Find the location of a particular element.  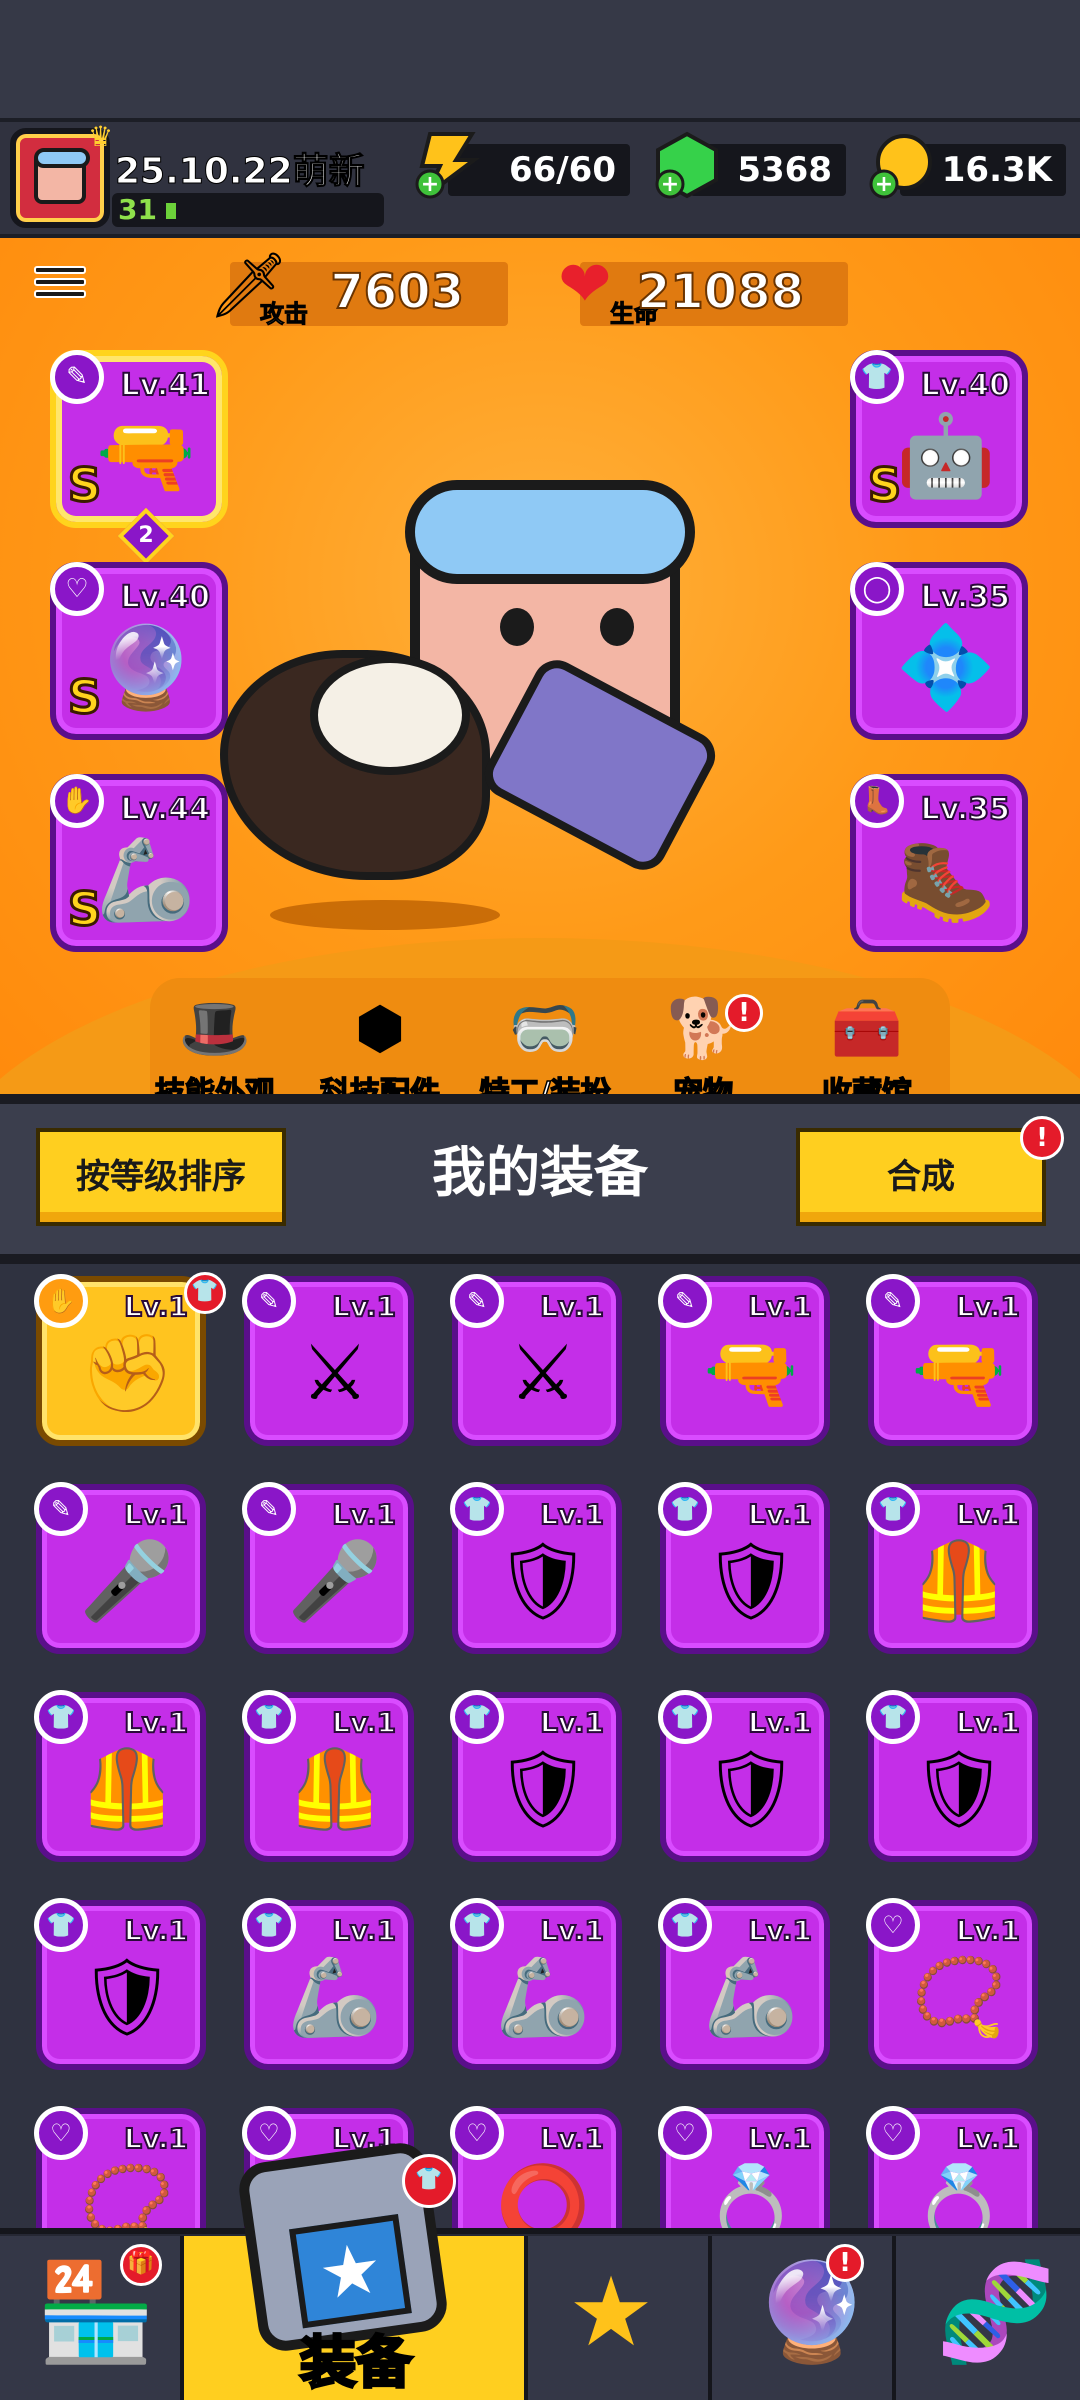

gem-value: 5368 is located at coordinates (784, 170).